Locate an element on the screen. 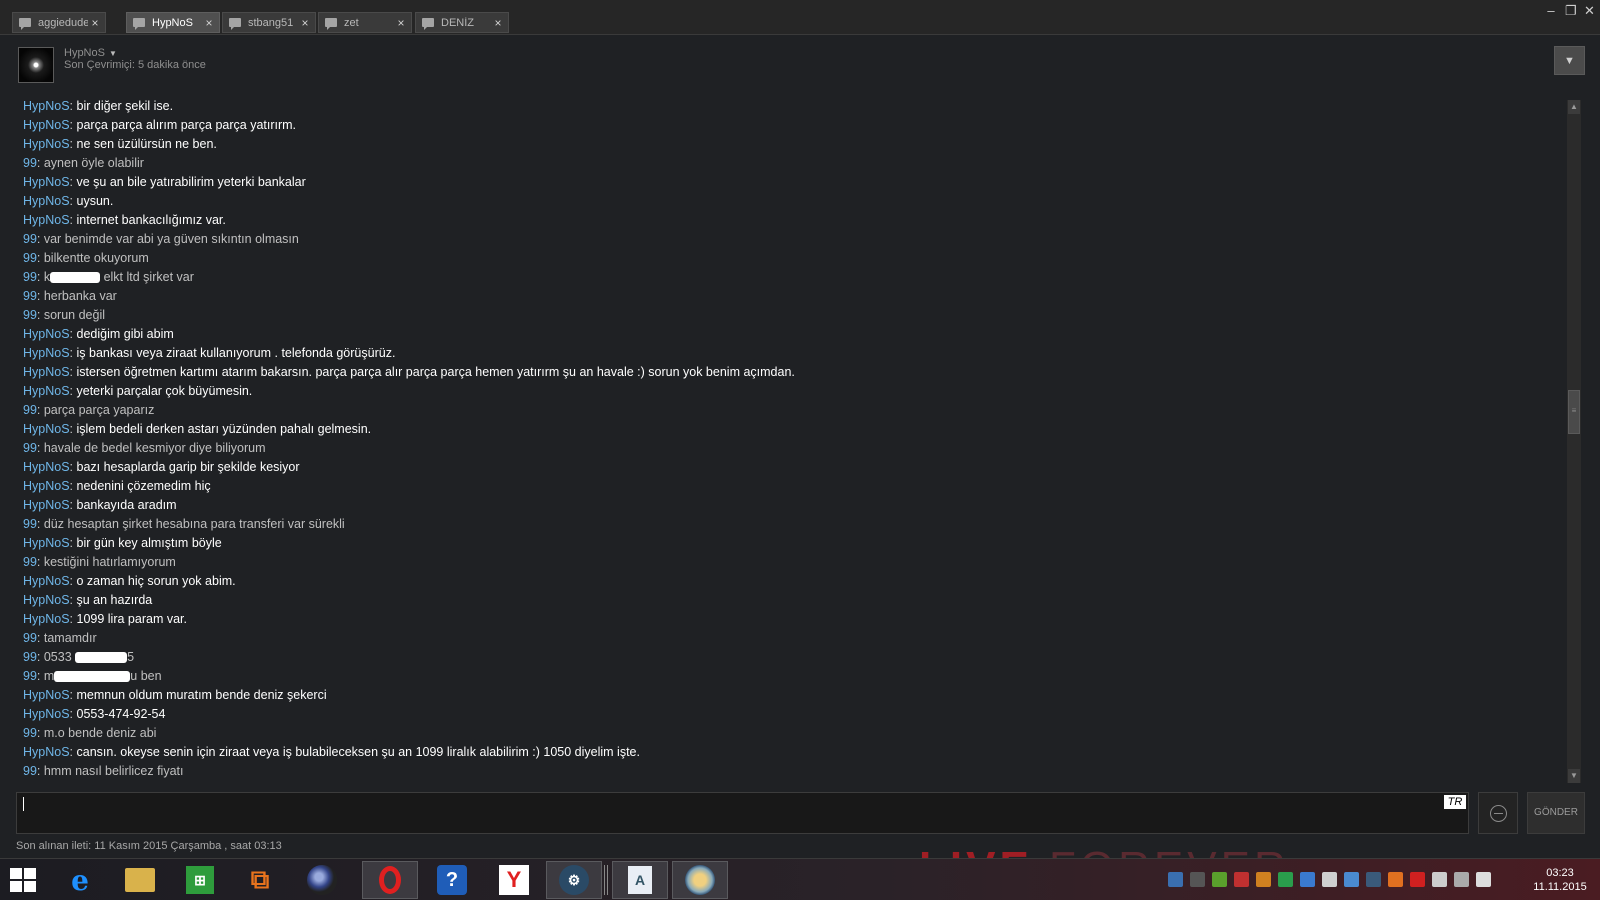  friend-avatar is located at coordinates (36, 65).